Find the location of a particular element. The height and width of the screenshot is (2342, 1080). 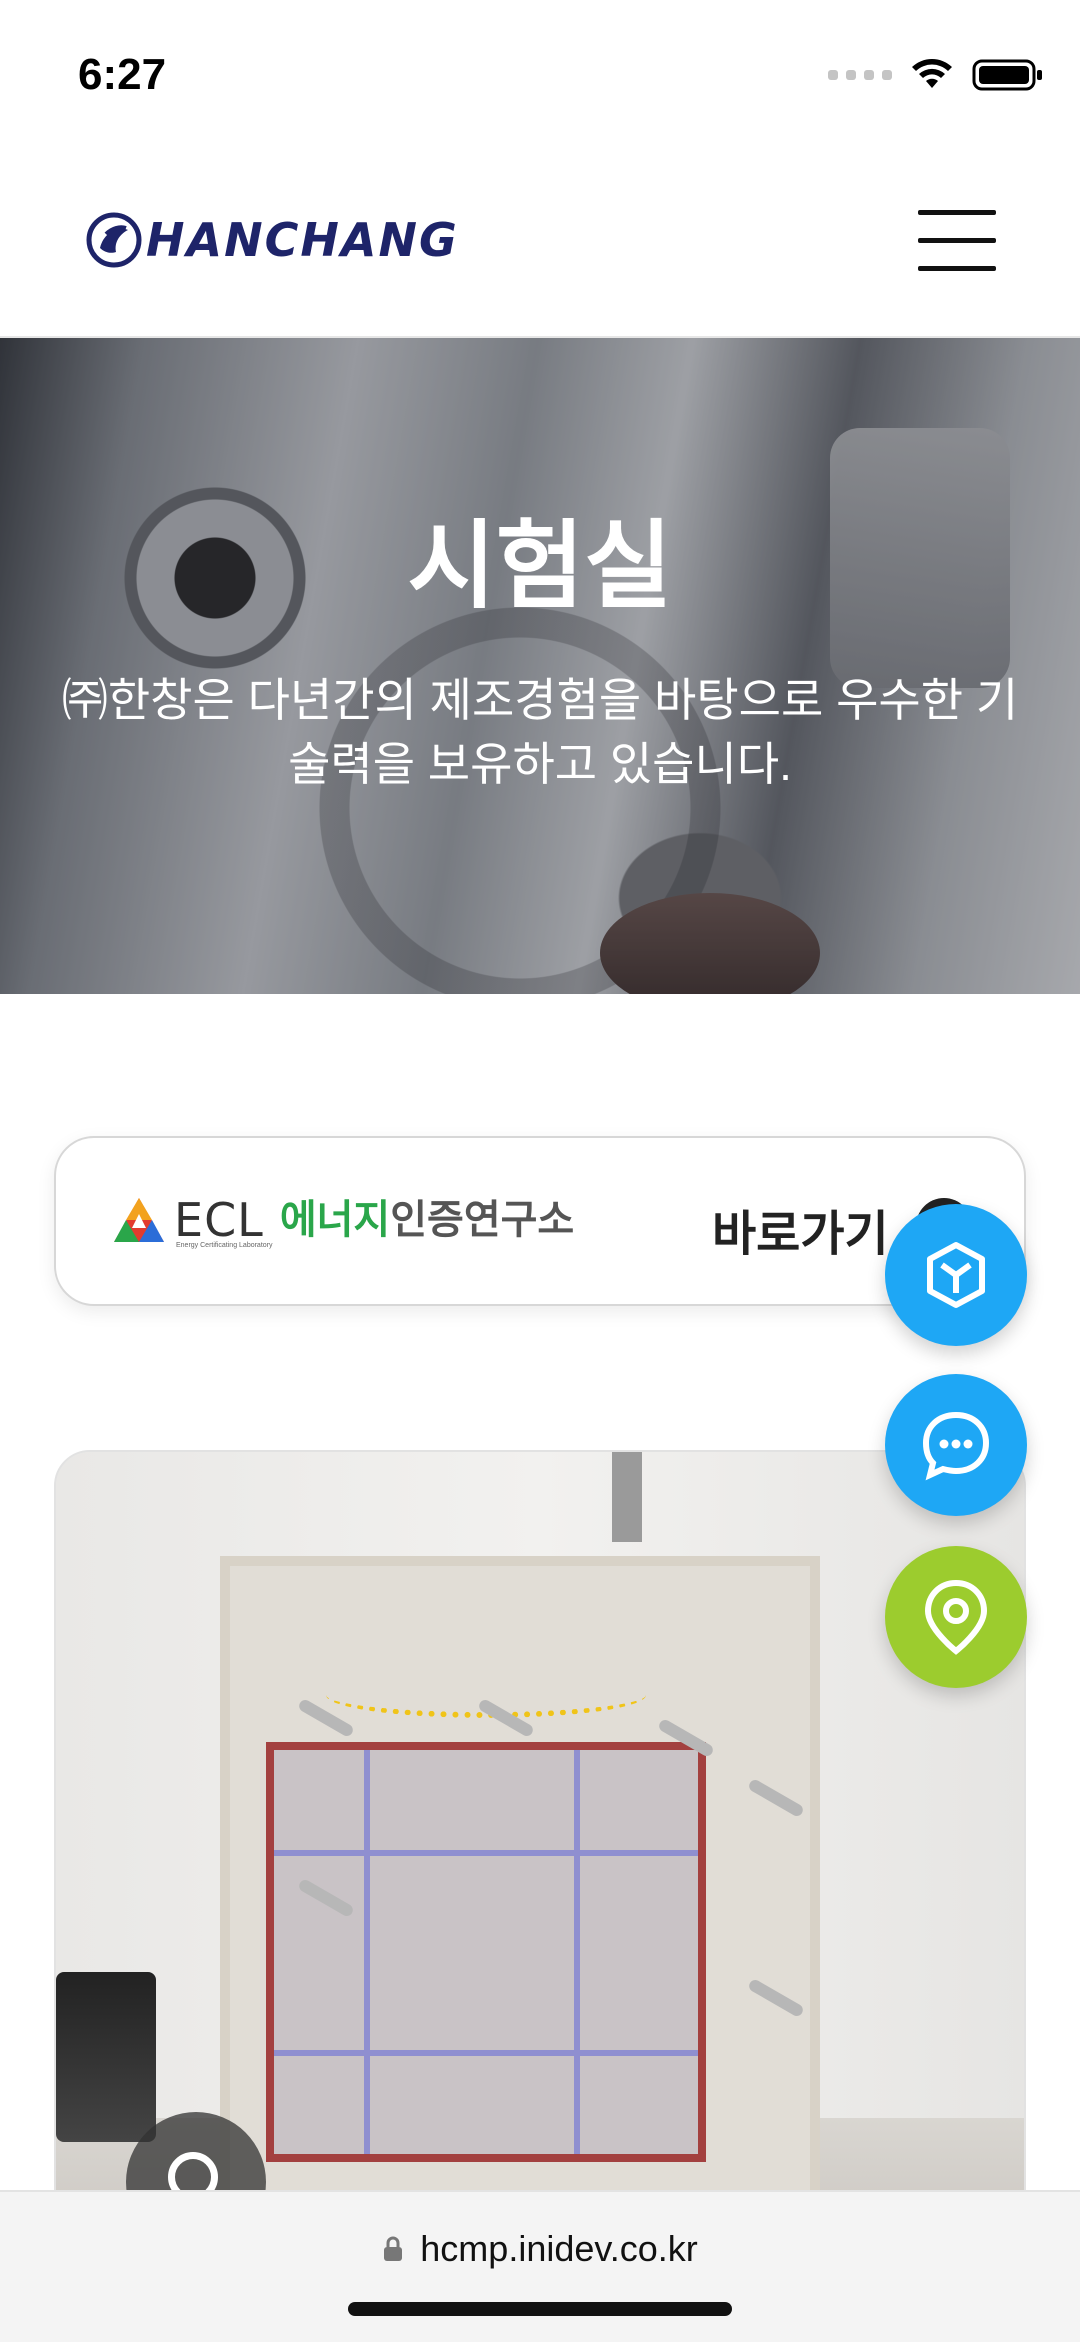

shortcut-link-label: 바로가기 is located at coordinates (800, 1229).